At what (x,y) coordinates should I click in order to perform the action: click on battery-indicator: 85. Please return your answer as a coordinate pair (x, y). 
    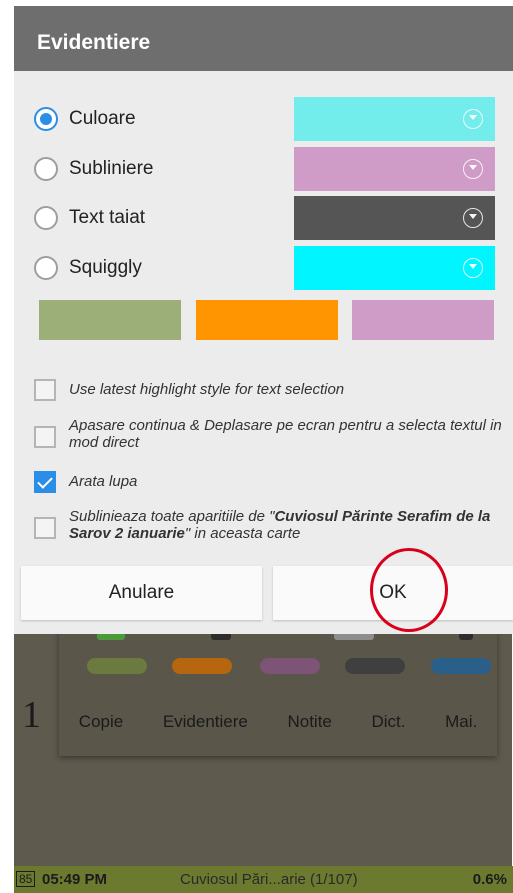
    Looking at the image, I should click on (26, 879).